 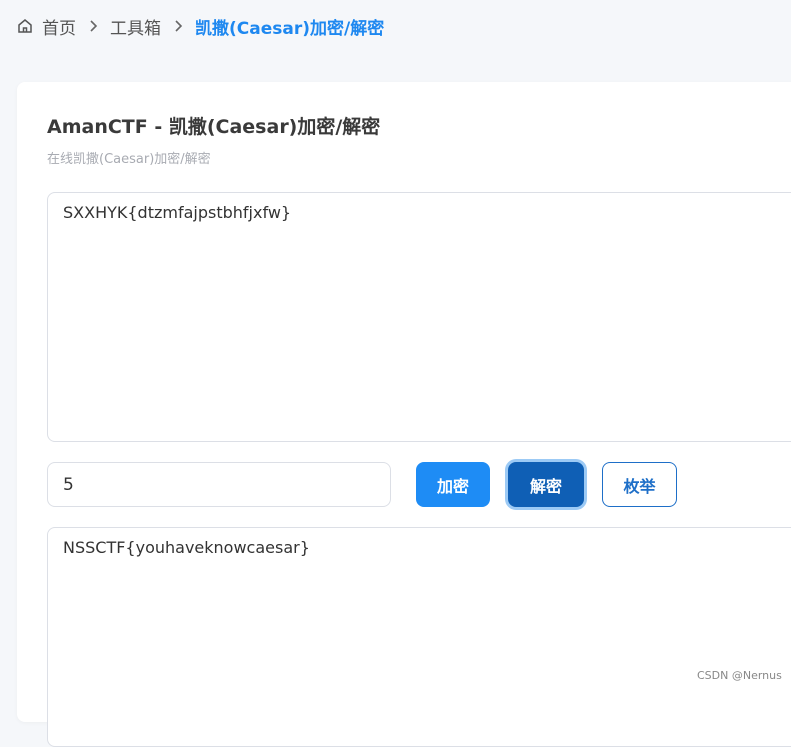 What do you see at coordinates (219, 484) in the screenshot?
I see `shift-key-input: 5` at bounding box center [219, 484].